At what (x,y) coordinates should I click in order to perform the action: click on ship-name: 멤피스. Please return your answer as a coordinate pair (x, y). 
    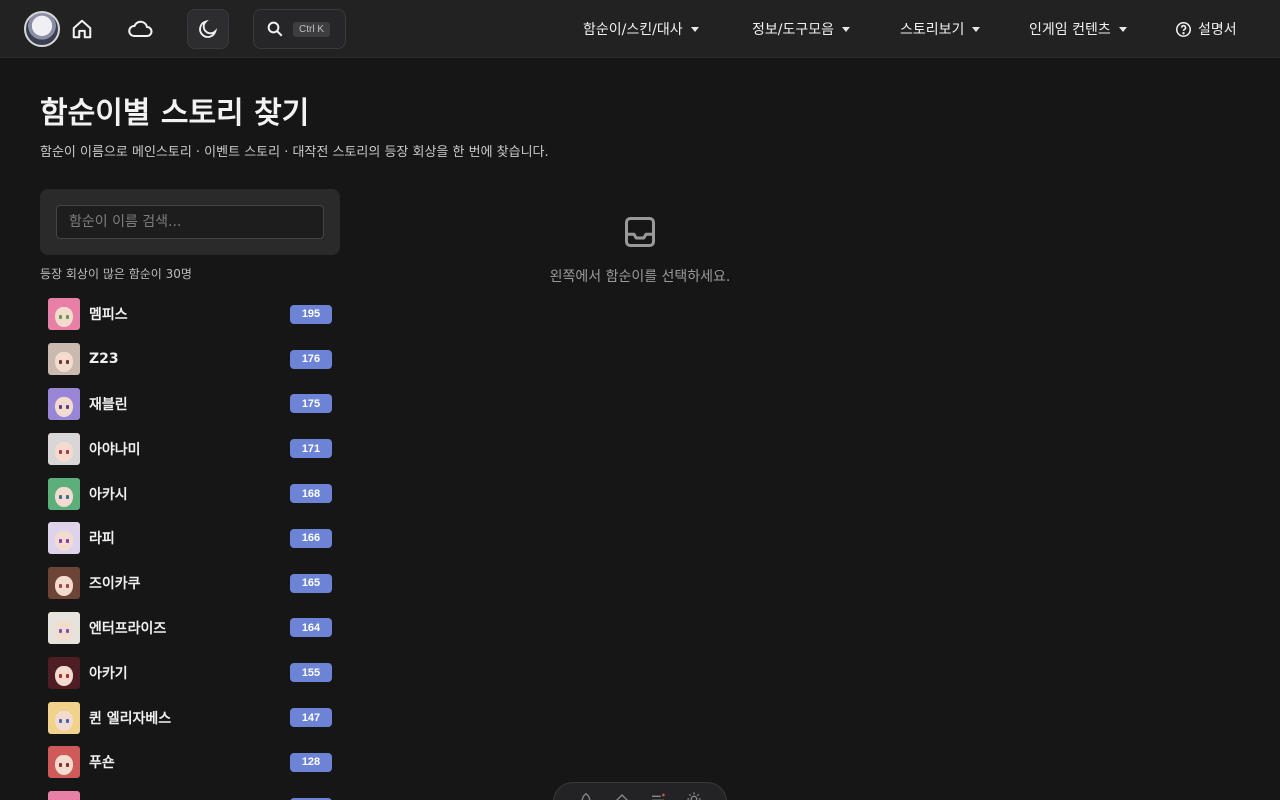
    Looking at the image, I should click on (108, 315).